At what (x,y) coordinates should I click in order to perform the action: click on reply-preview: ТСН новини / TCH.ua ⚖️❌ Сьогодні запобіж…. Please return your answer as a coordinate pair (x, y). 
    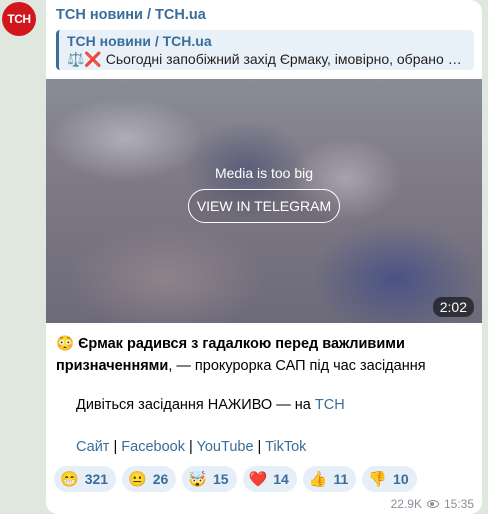
    Looking at the image, I should click on (265, 50).